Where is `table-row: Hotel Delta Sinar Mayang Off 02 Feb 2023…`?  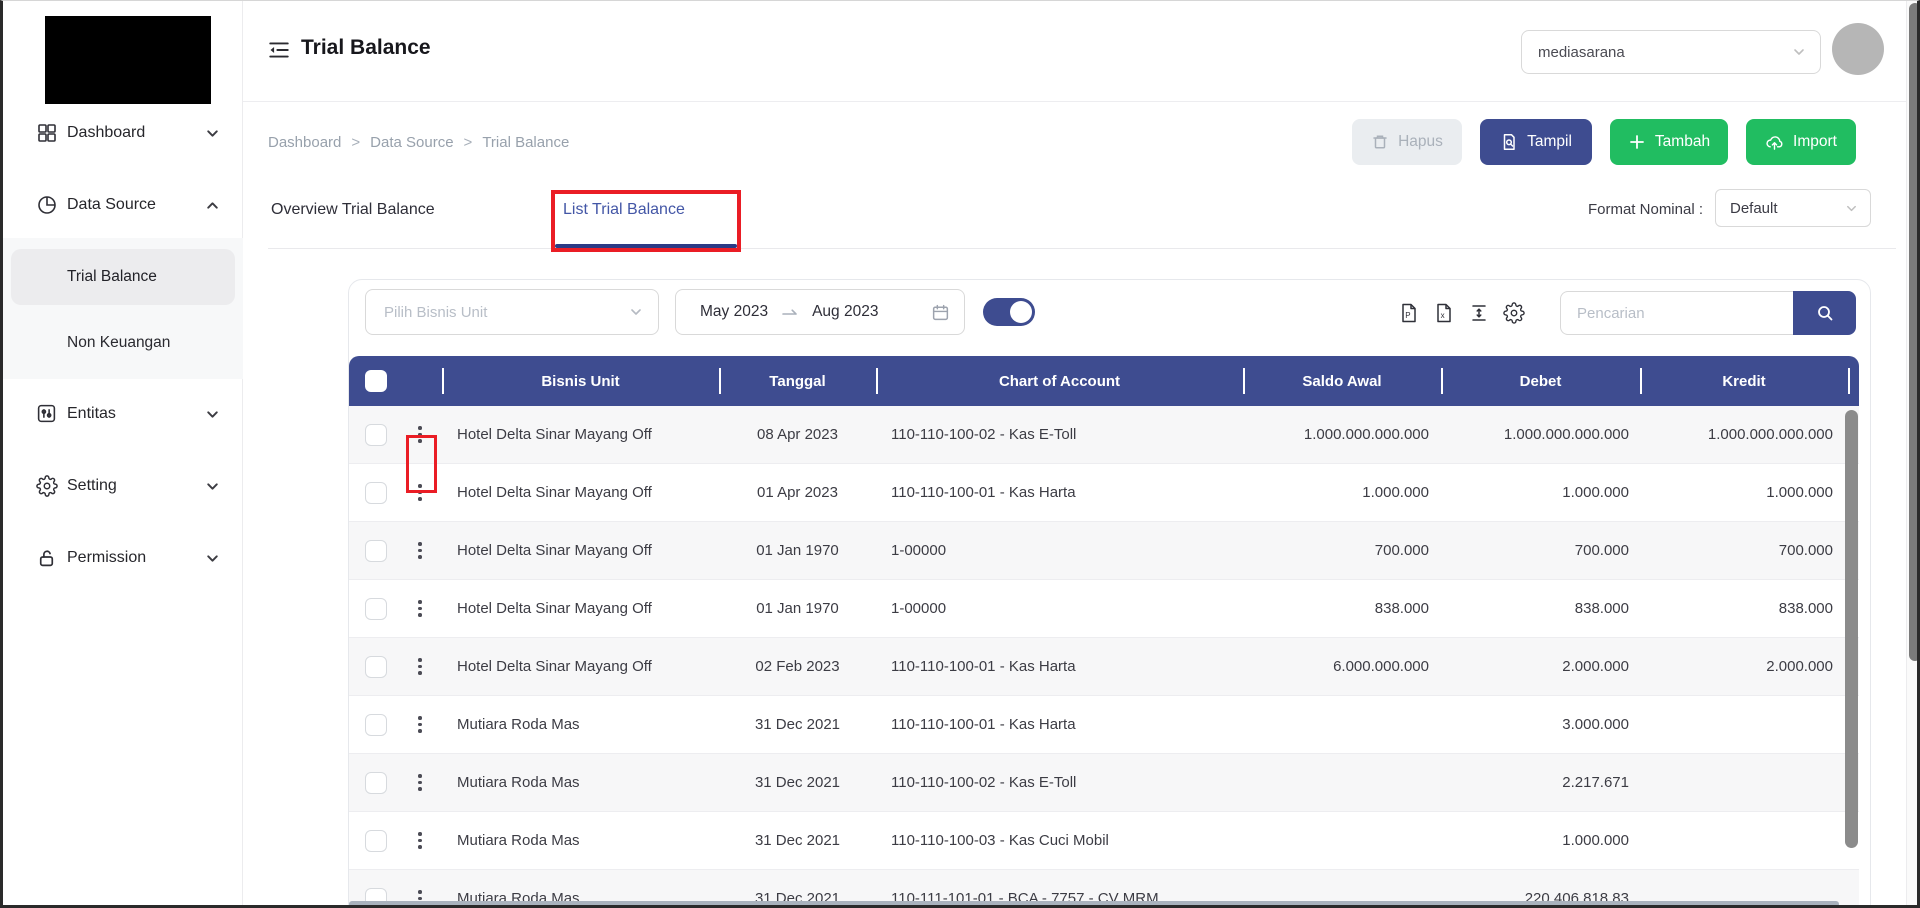
table-row: Hotel Delta Sinar Mayang Off 02 Feb 2023… is located at coordinates (1104, 667).